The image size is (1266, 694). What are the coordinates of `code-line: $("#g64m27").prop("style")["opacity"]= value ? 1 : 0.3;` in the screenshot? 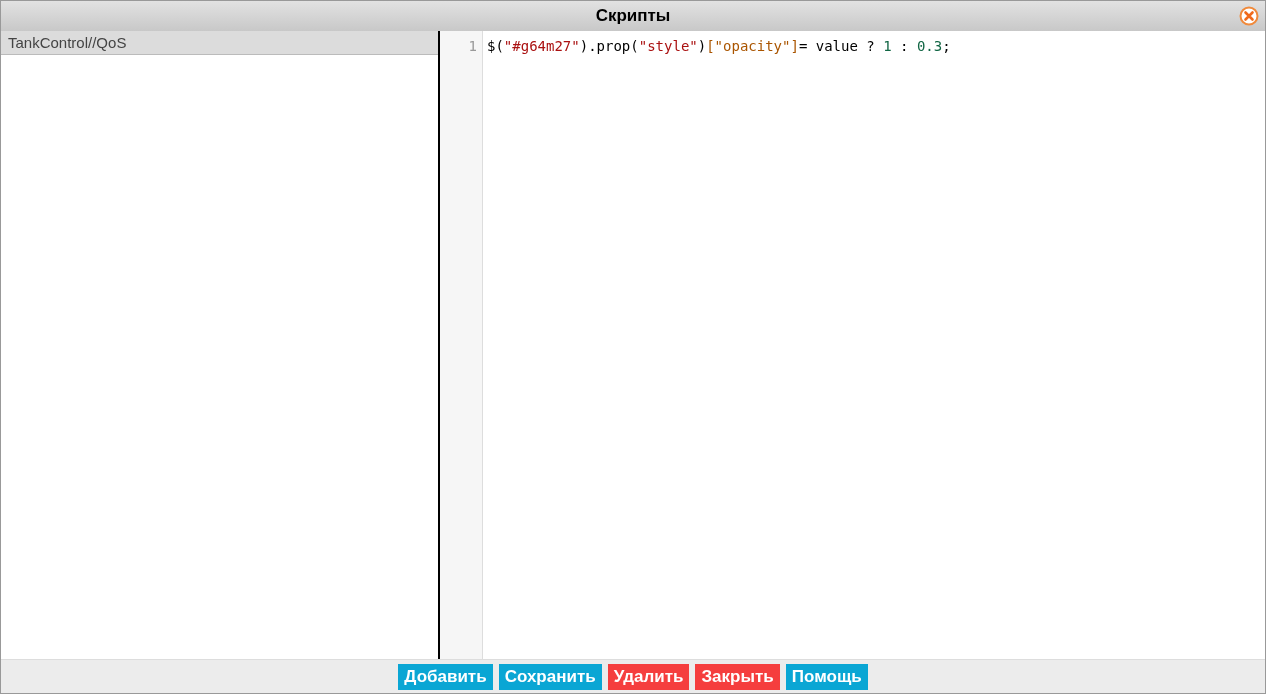 It's located at (719, 46).